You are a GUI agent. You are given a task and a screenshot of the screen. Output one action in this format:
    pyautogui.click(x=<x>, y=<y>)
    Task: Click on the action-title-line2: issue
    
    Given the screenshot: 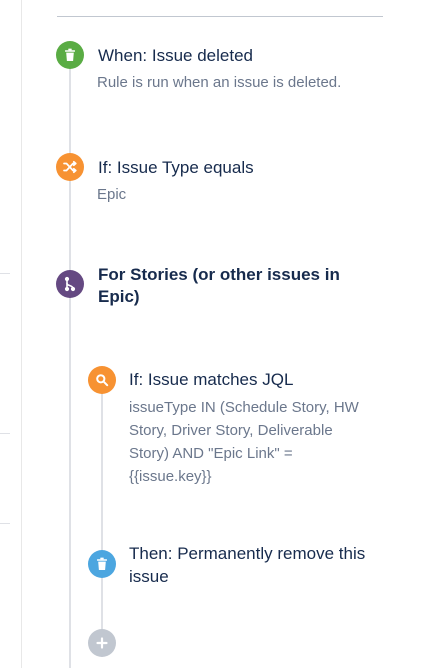 What is the action you would take?
    pyautogui.click(x=149, y=576)
    